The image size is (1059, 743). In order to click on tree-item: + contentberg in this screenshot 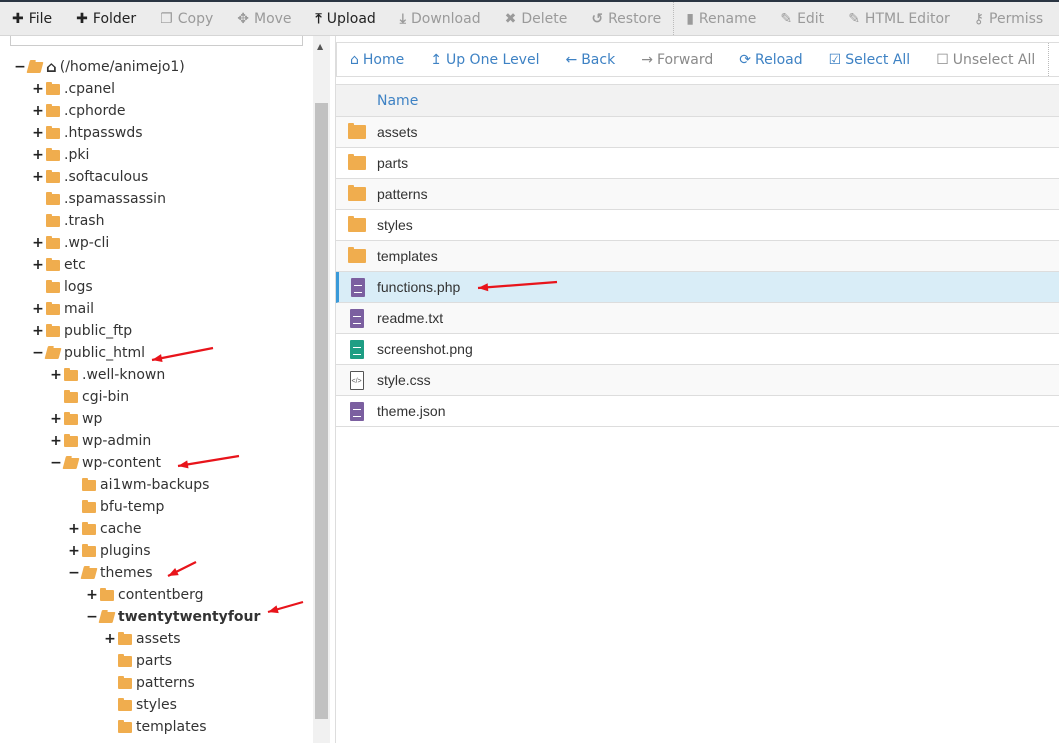, I will do `click(144, 595)`.